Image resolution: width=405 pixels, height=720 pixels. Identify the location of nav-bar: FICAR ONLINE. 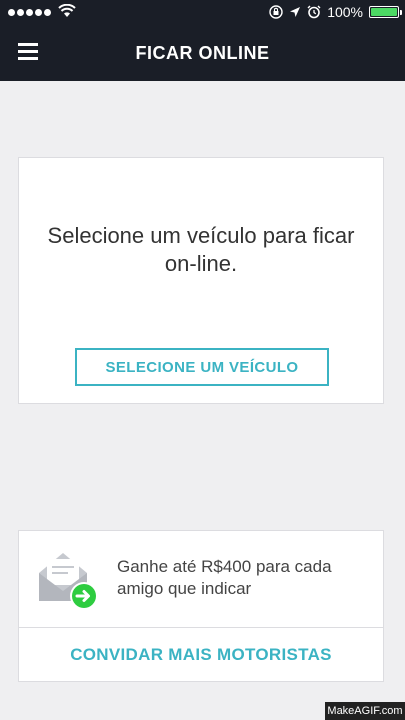
(202, 53).